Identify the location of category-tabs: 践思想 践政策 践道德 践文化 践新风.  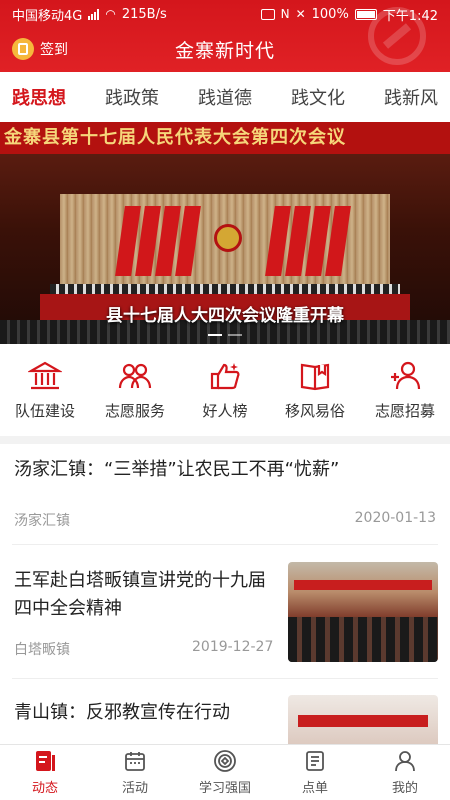
(225, 97).